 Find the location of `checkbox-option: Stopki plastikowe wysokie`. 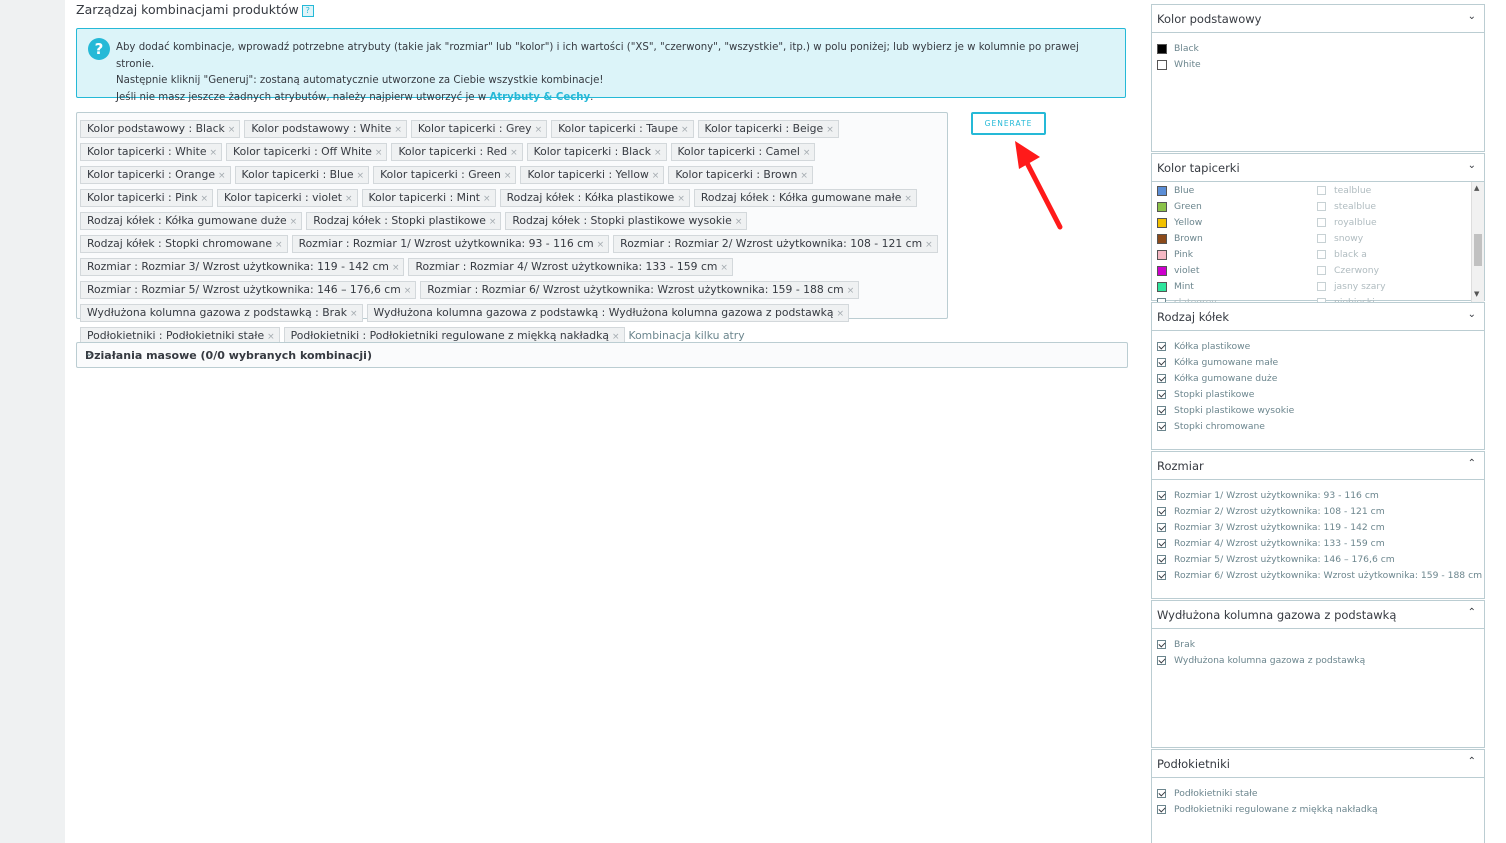

checkbox-option: Stopki plastikowe wysokie is located at coordinates (1320, 411).